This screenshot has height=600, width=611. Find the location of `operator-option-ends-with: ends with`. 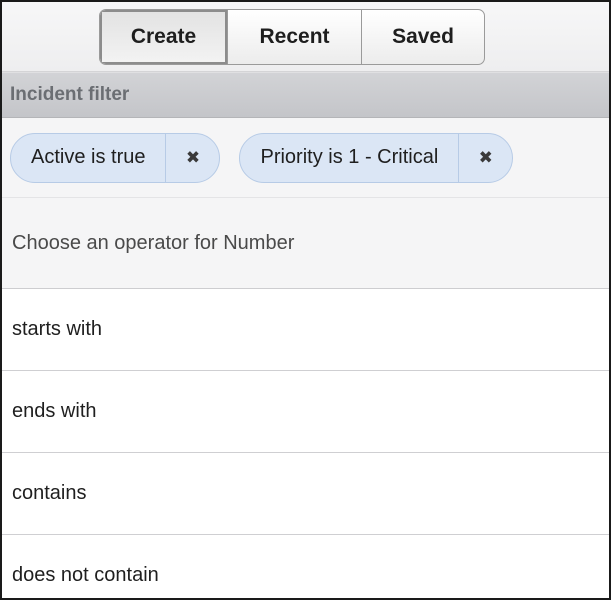

operator-option-ends-with: ends with is located at coordinates (305, 412).